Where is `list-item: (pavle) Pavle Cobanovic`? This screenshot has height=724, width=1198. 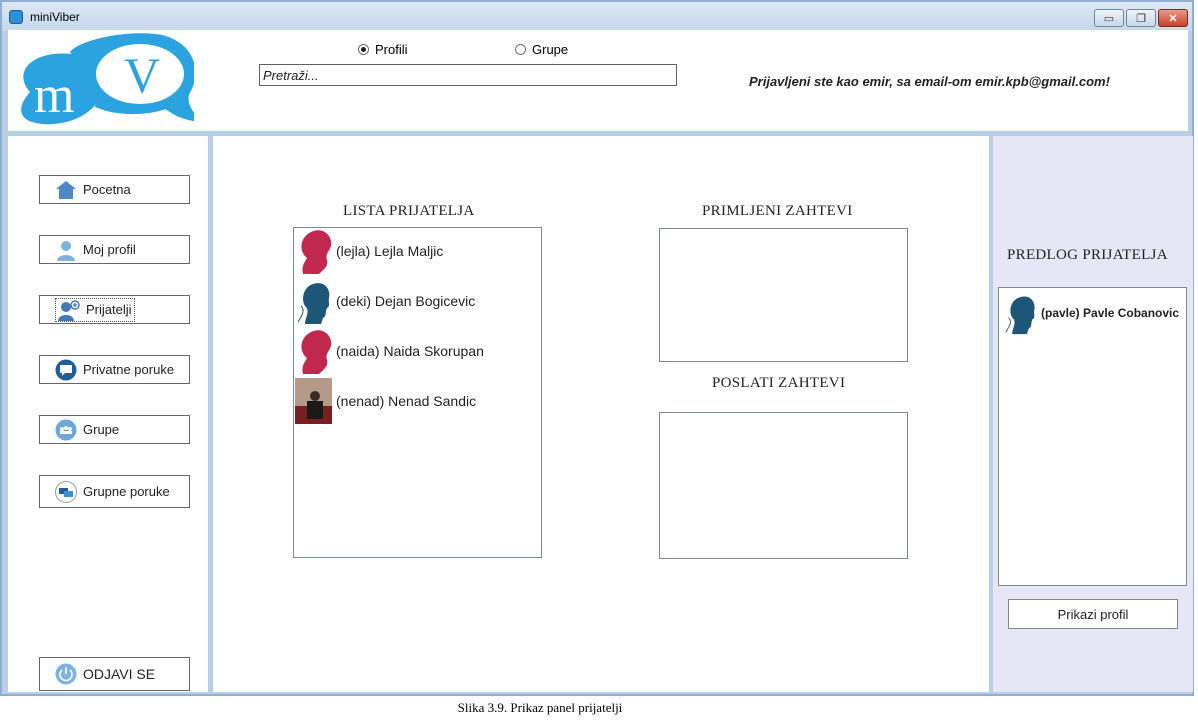
list-item: (pavle) Pavle Cobanovic is located at coordinates (1091, 313).